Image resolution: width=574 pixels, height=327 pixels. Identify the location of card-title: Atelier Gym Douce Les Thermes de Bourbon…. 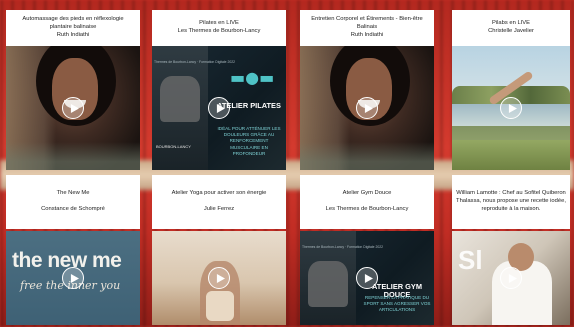
(367, 202).